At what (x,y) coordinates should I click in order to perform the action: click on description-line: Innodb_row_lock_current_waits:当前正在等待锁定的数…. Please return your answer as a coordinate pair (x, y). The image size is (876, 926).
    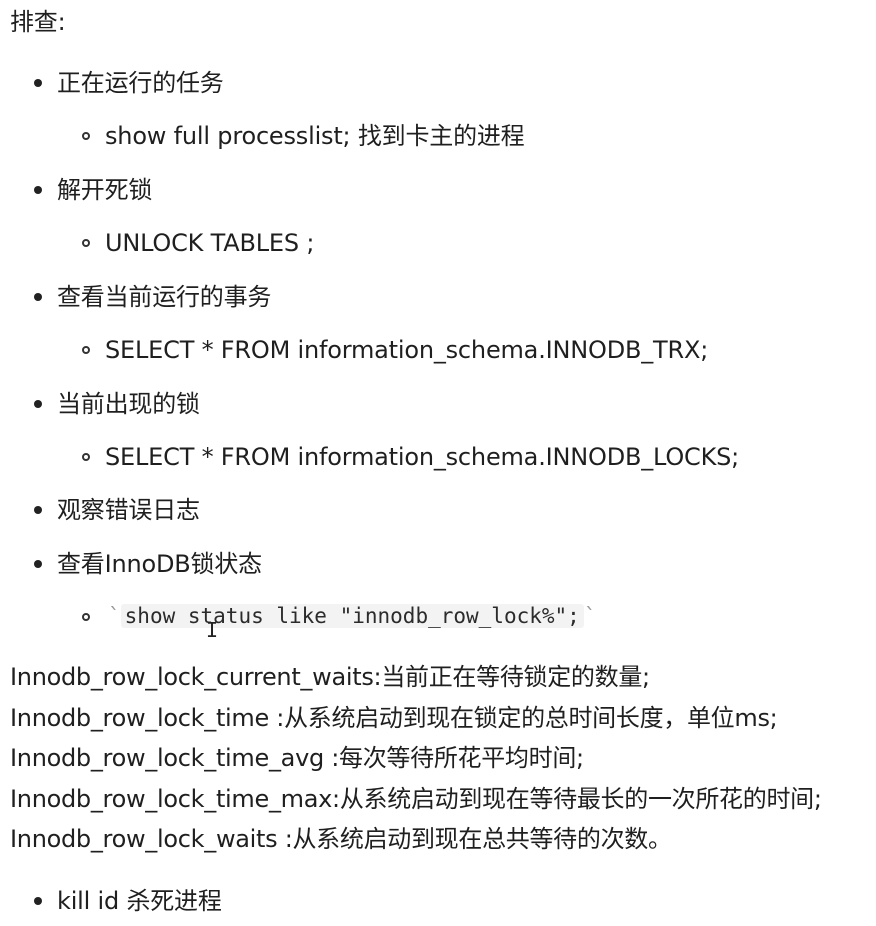
    Looking at the image, I should click on (330, 677).